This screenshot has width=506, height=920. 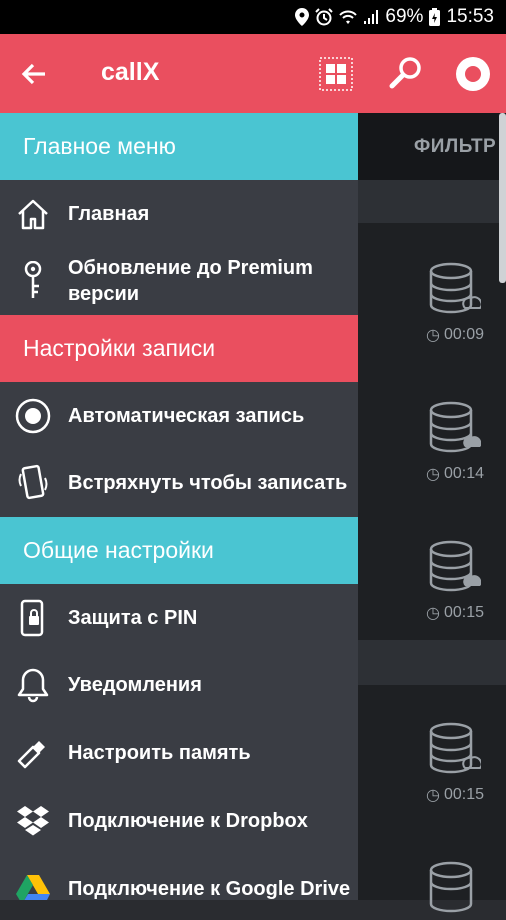 I want to click on record-icon, so click(x=473, y=74).